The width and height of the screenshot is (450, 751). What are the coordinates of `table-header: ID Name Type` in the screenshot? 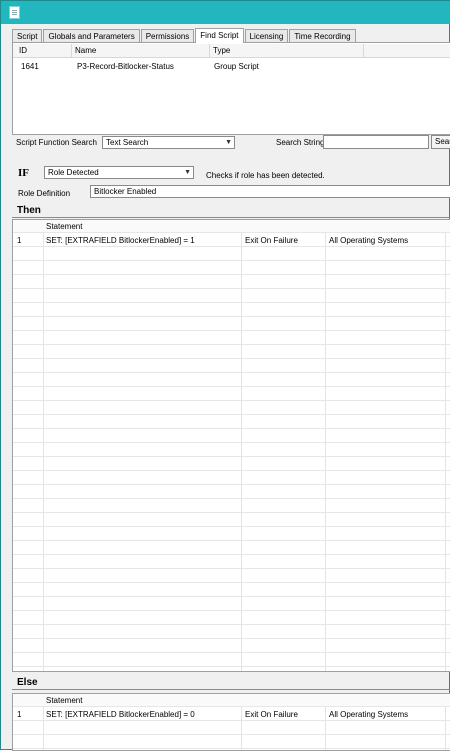 It's located at (231, 51).